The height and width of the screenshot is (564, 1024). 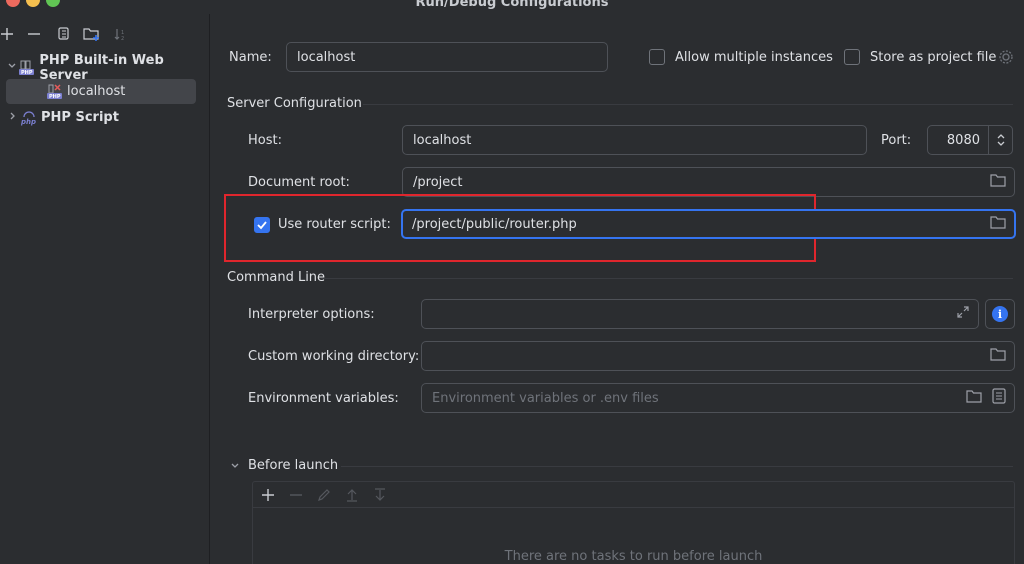 What do you see at coordinates (718, 356) in the screenshot?
I see `working-directory-input` at bounding box center [718, 356].